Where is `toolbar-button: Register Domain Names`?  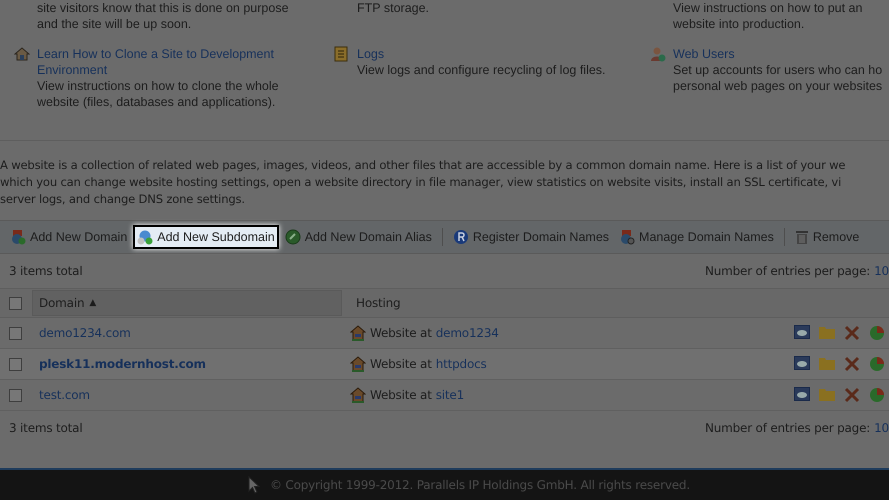
toolbar-button: Register Domain Names is located at coordinates (531, 237).